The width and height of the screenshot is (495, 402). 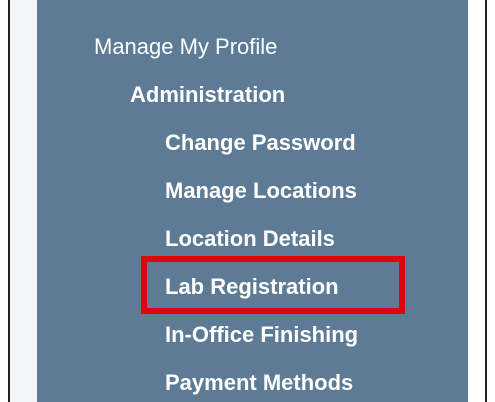 What do you see at coordinates (207, 95) in the screenshot?
I see `nav-administration: Administration` at bounding box center [207, 95].